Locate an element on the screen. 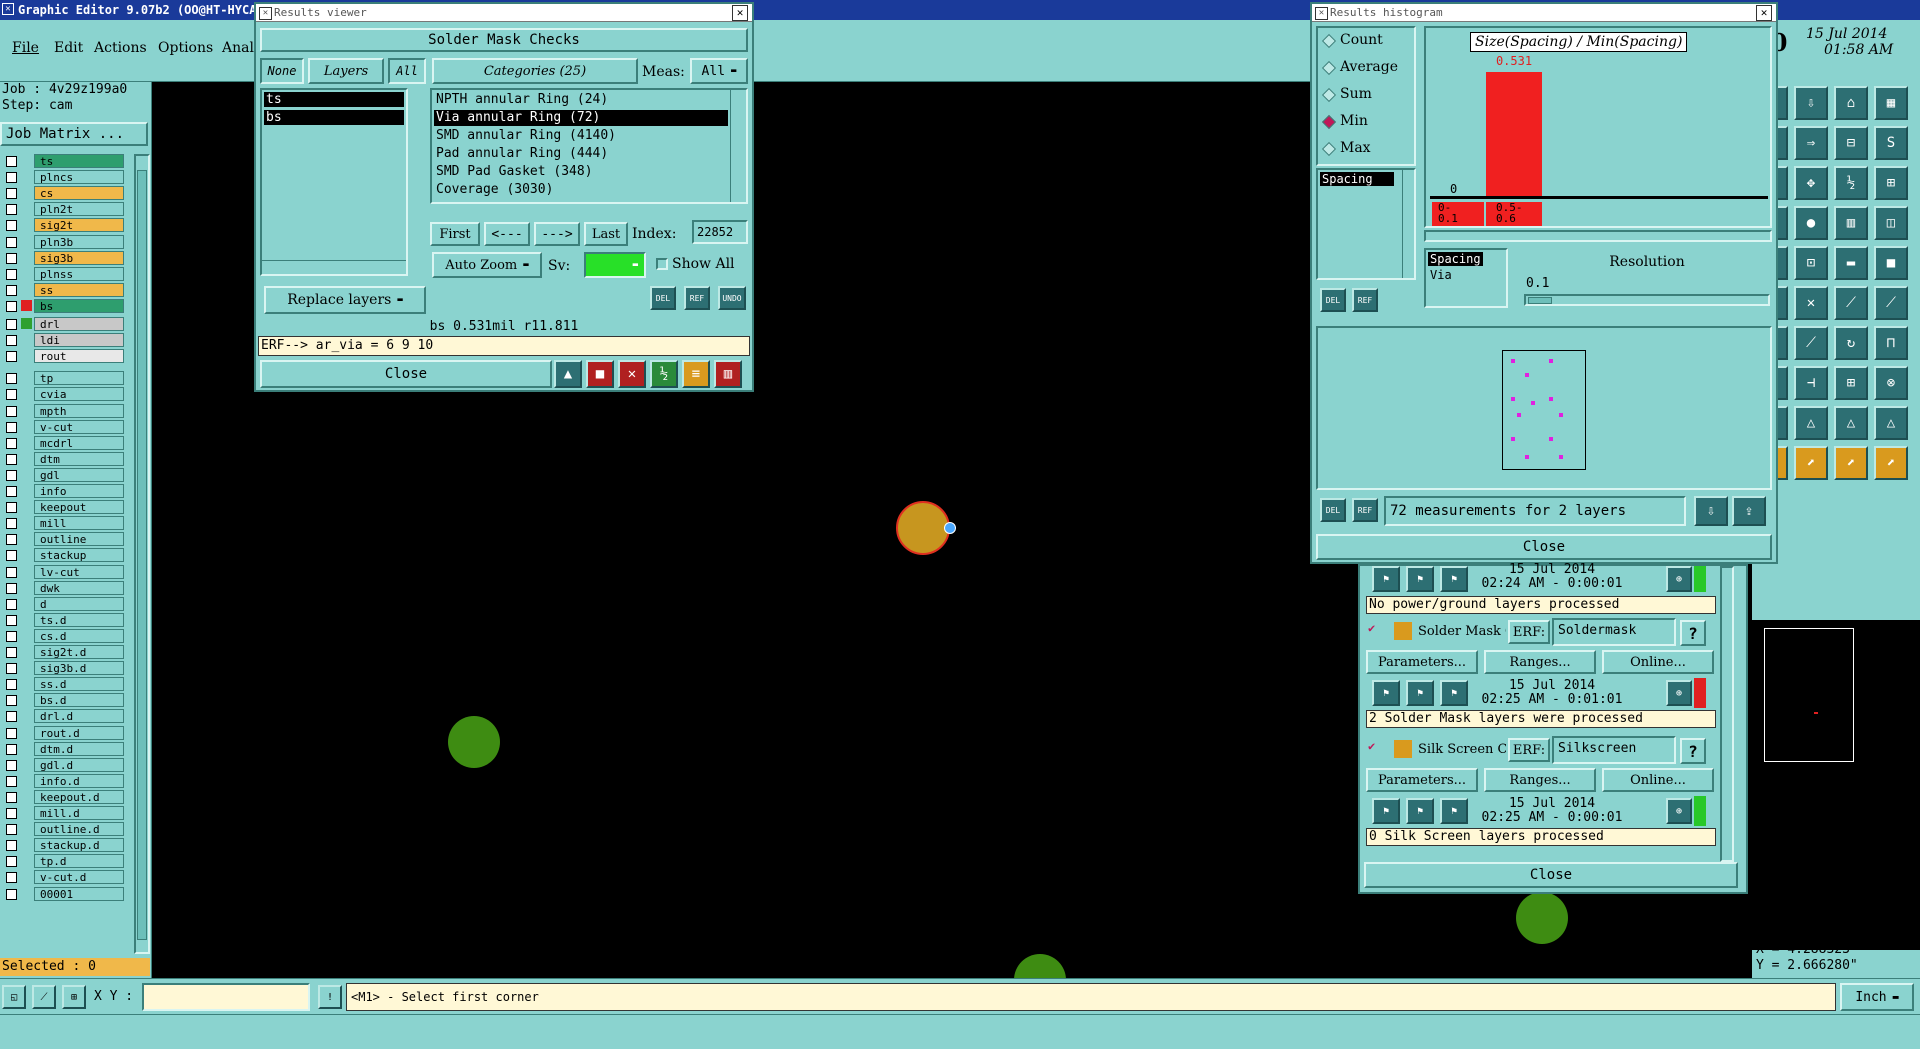 The height and width of the screenshot is (1049, 1920). resolution-slider is located at coordinates (1647, 300).